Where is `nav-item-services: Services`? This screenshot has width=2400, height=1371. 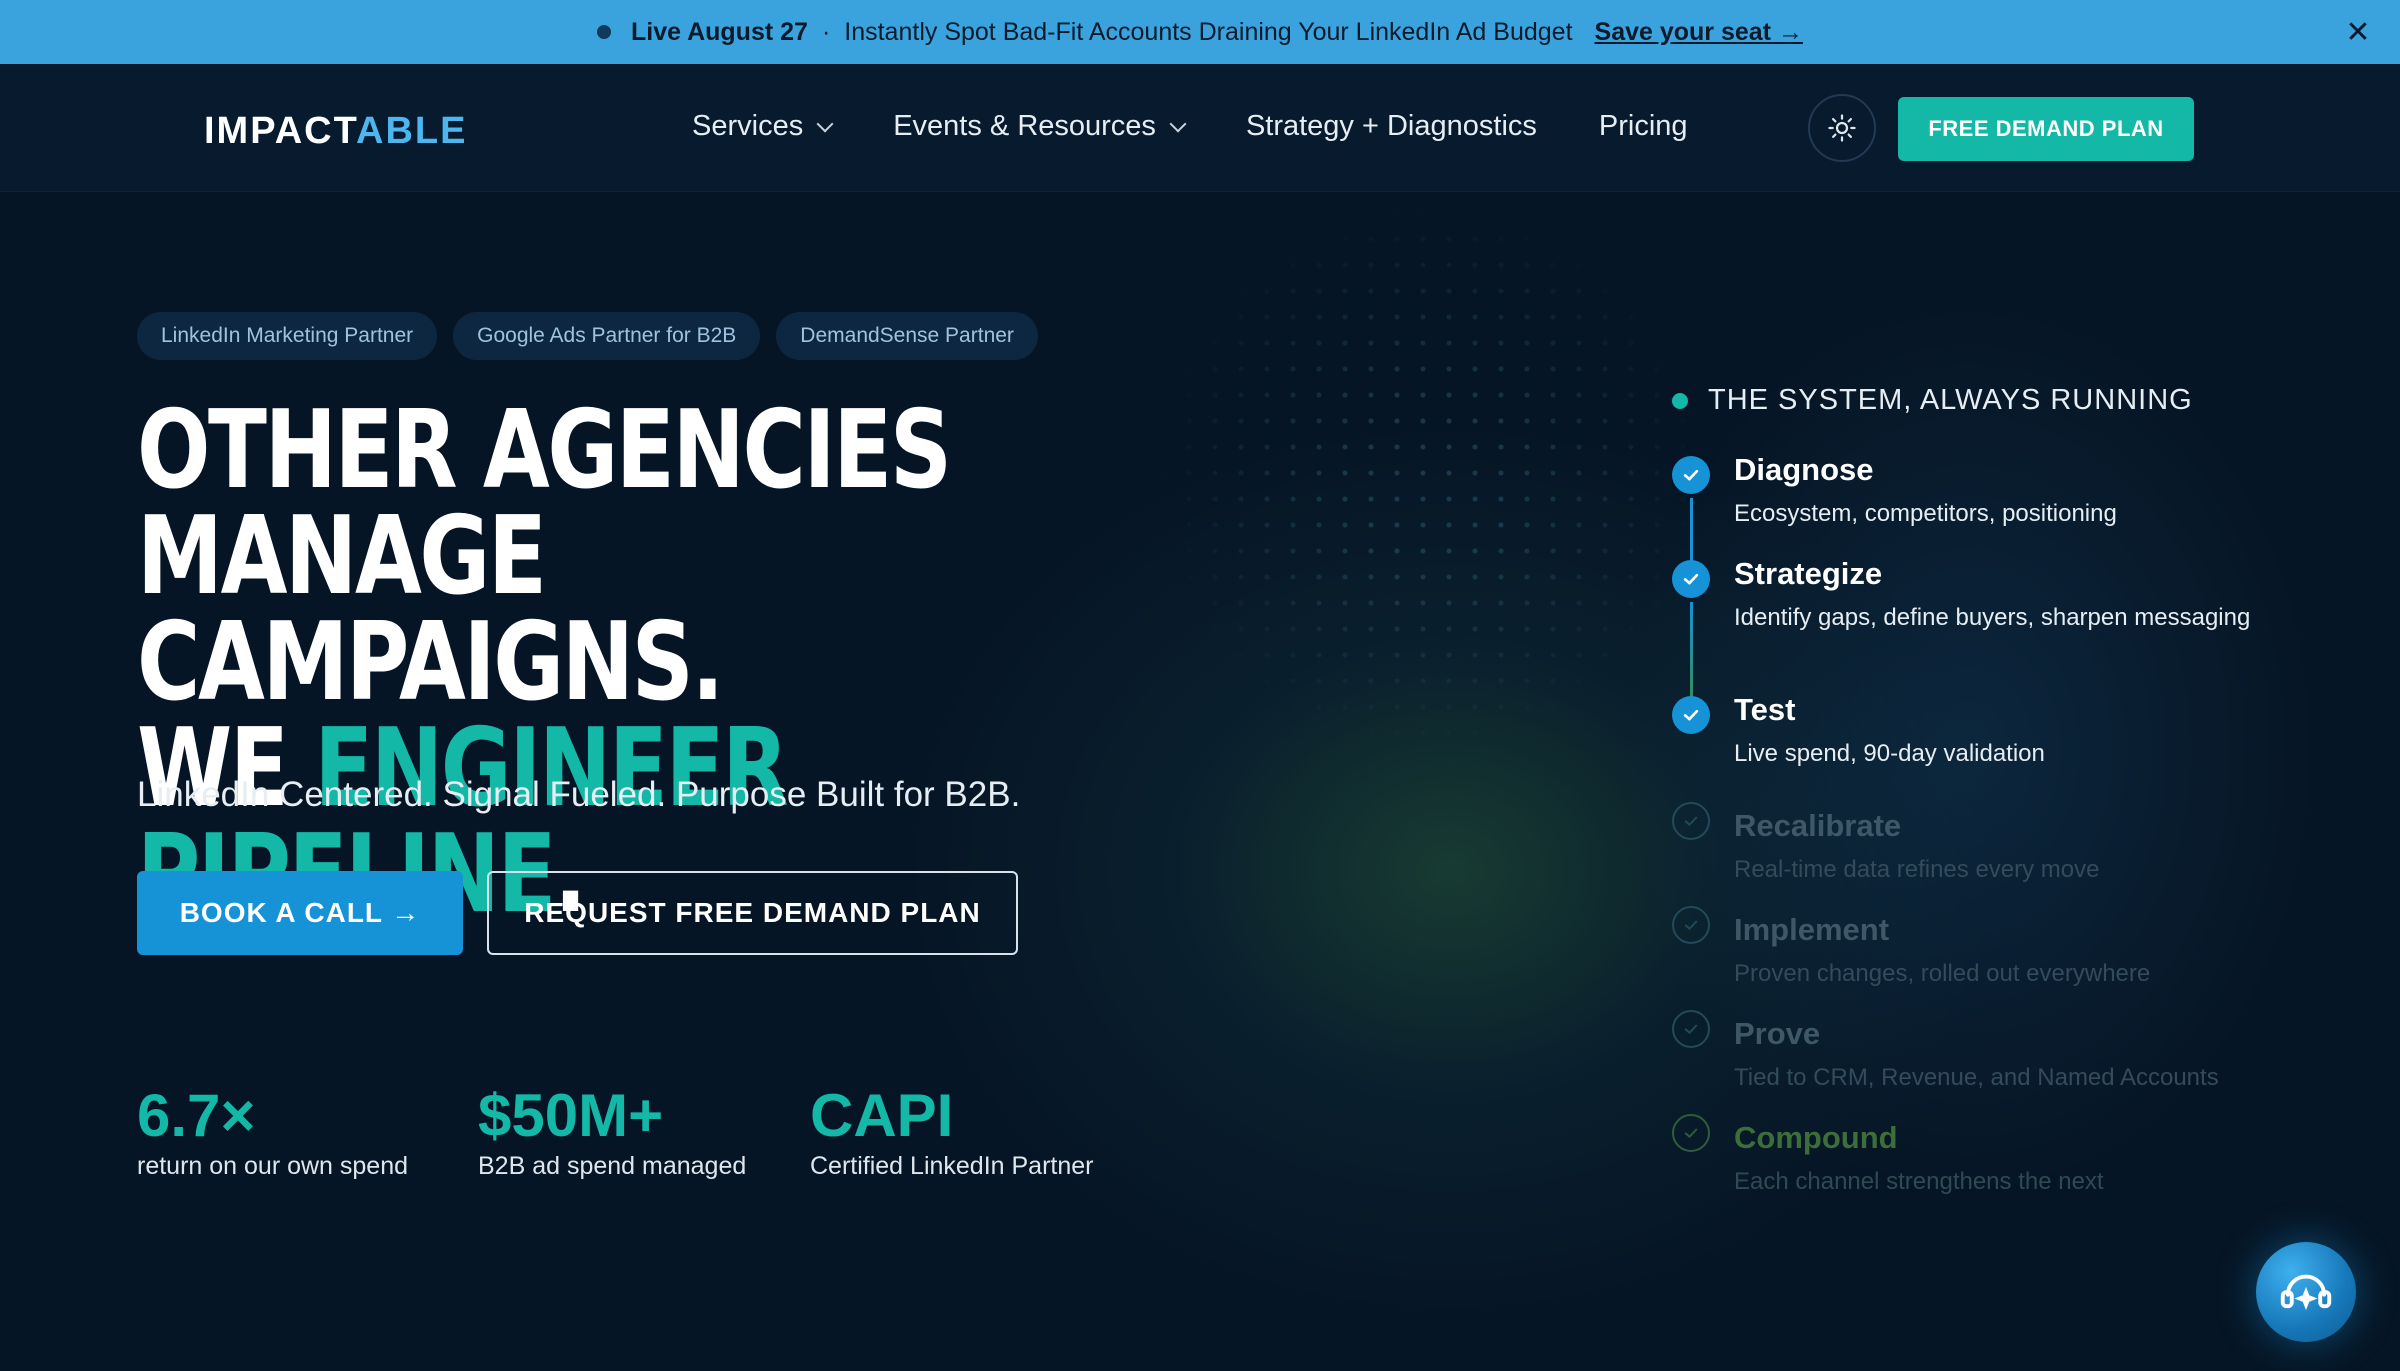
nav-item-services: Services is located at coordinates (763, 126).